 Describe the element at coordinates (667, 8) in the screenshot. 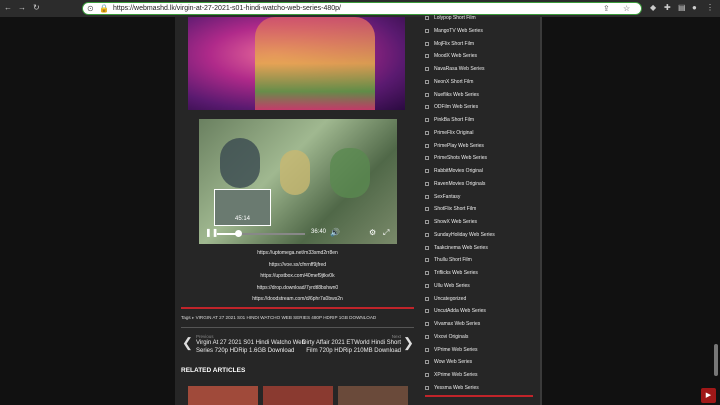

I see `puzzle-icon: ✚` at that location.